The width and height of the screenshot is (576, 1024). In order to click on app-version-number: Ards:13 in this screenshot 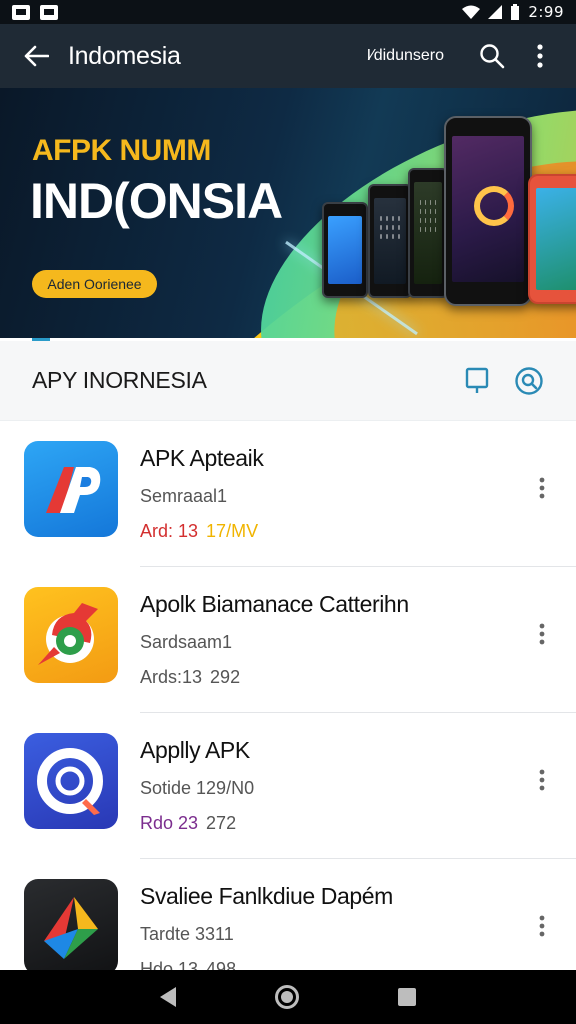, I will do `click(171, 677)`.